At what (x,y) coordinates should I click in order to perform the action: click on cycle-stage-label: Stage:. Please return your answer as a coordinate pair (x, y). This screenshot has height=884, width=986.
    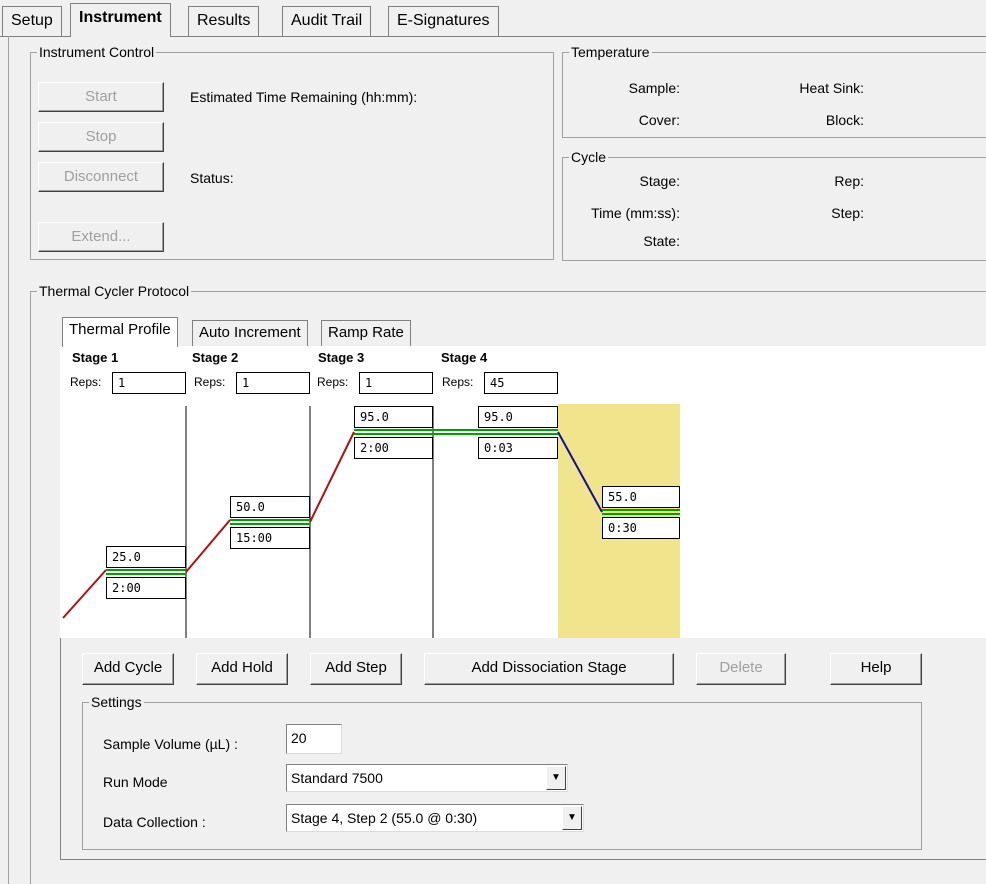
    Looking at the image, I should click on (659, 181).